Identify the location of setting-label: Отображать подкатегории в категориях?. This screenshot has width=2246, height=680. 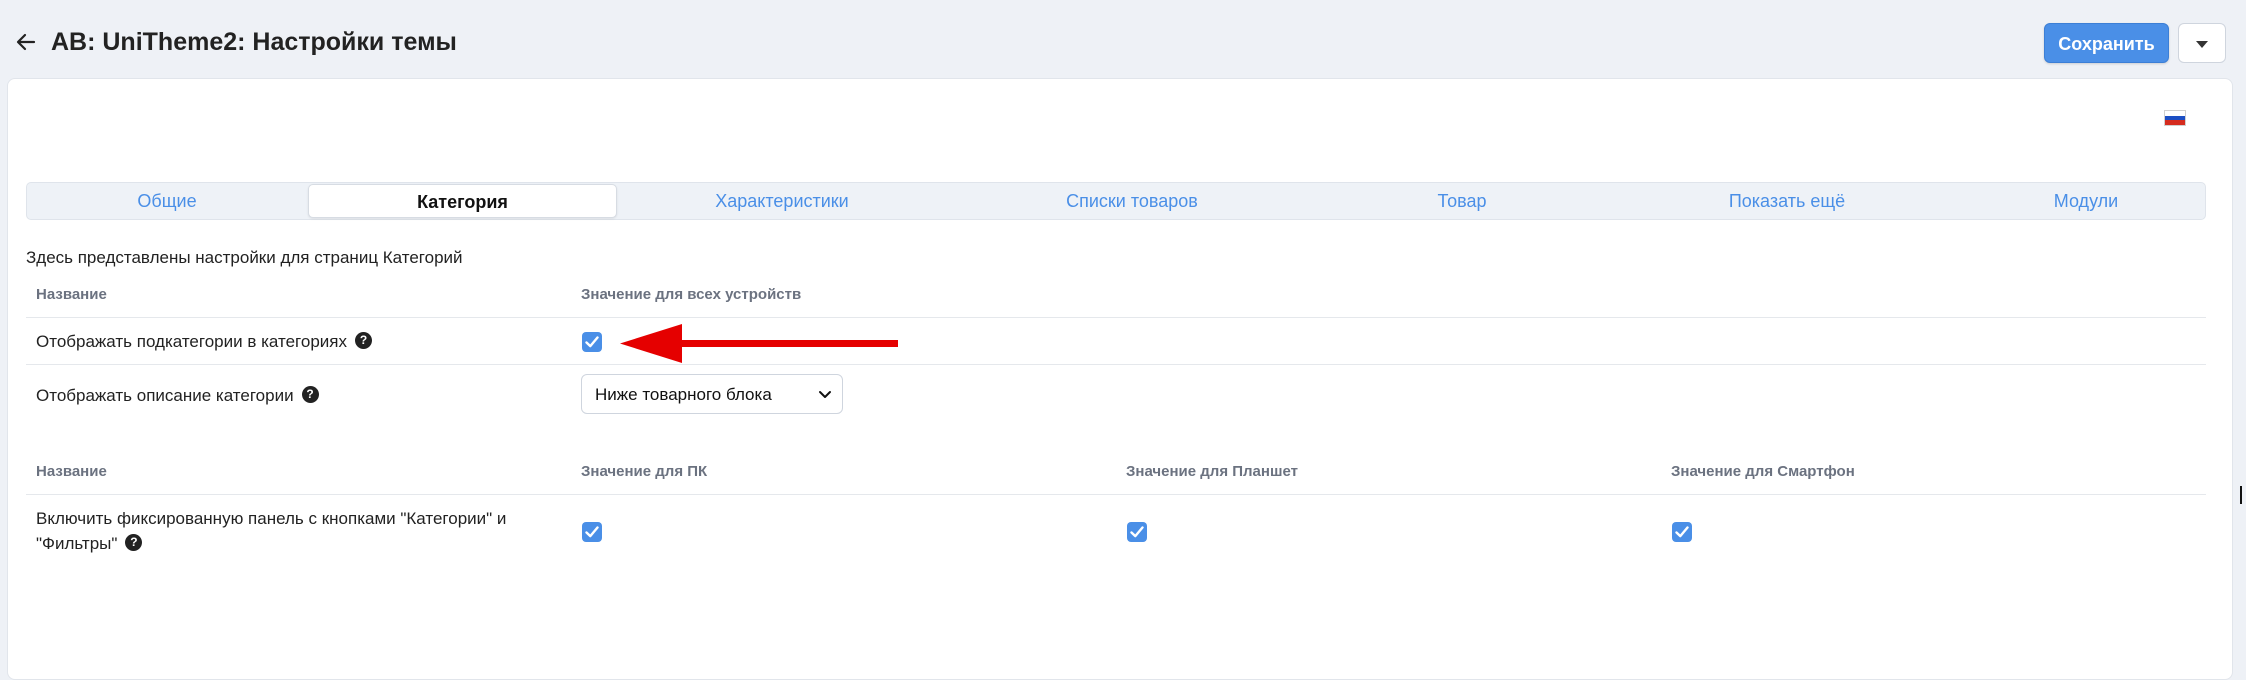
(204, 341).